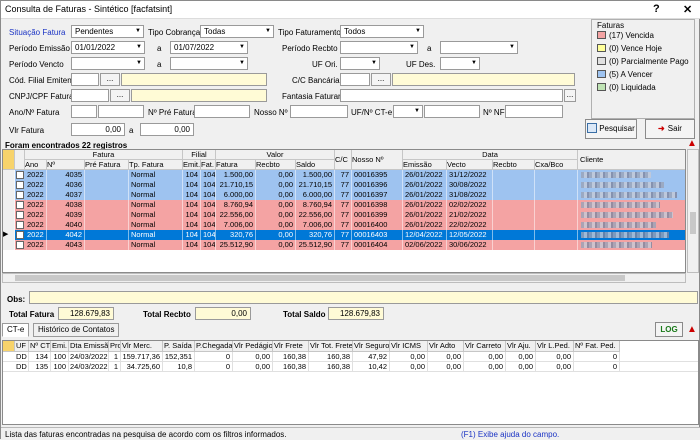 This screenshot has height=440, width=700. I want to click on periodo-recbto-de, so click(379, 47).